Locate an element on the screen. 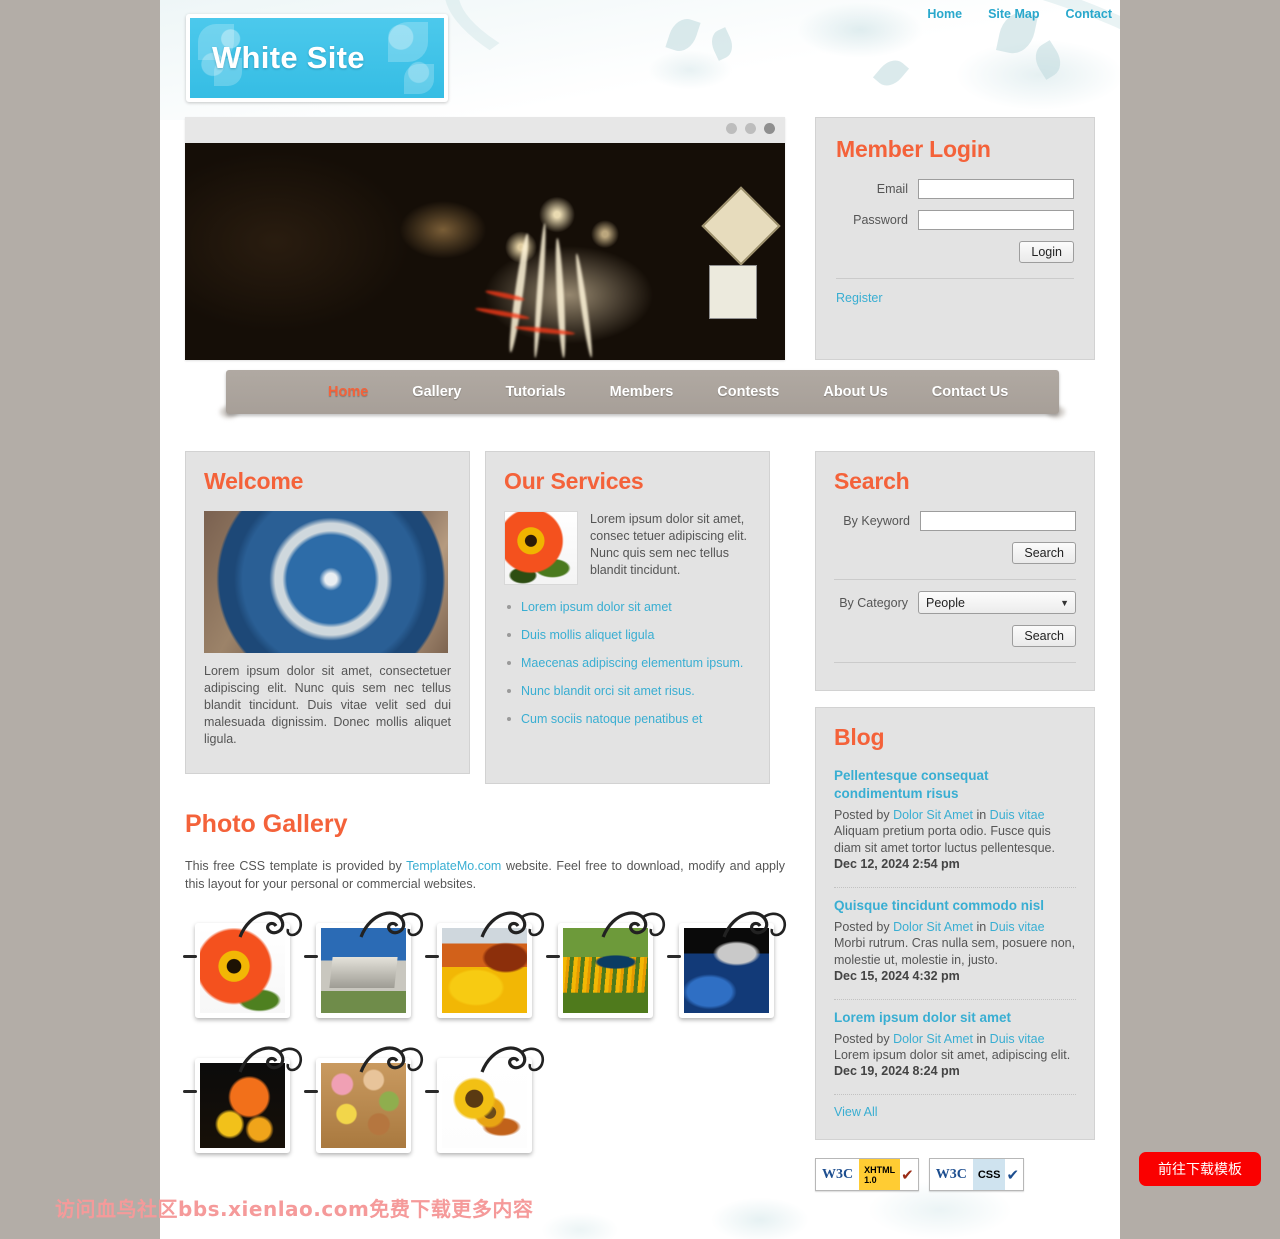 The height and width of the screenshot is (1239, 1280). blog-post-2-date: Dec 15, 2024 4:32 pm is located at coordinates (897, 976).